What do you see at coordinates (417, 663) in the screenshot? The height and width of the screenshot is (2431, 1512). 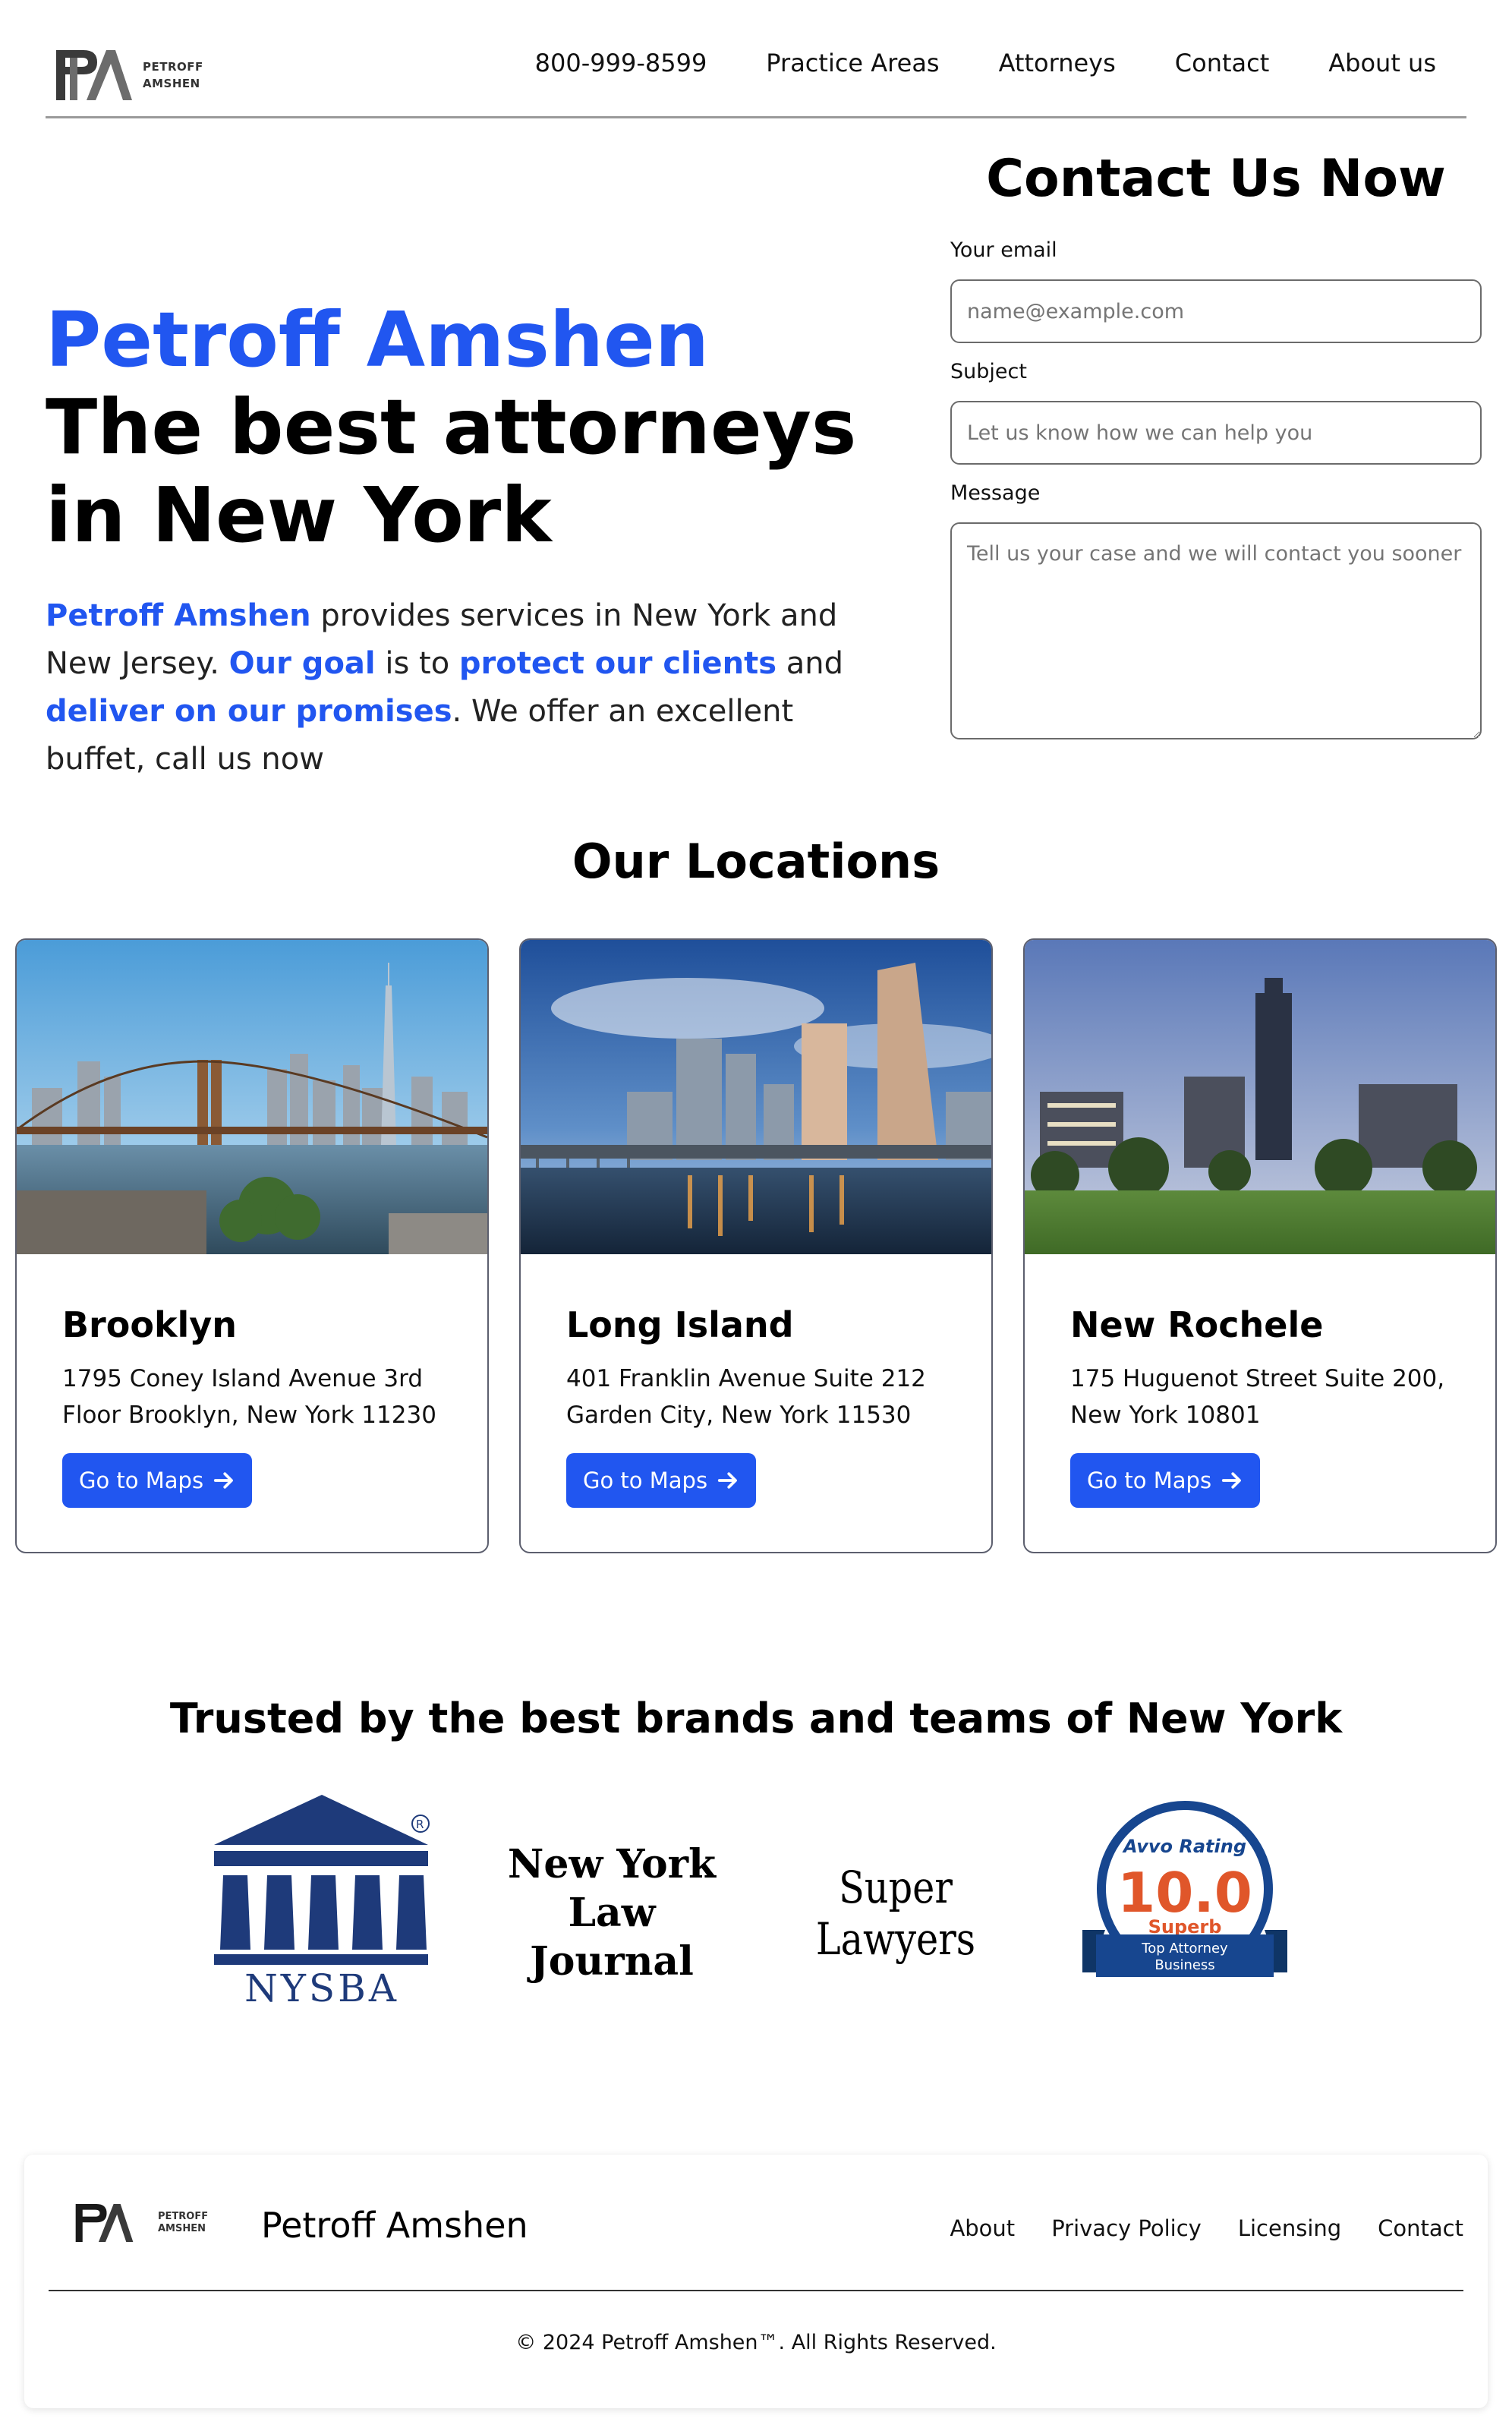 I see `hero-desc-text-2: is to` at bounding box center [417, 663].